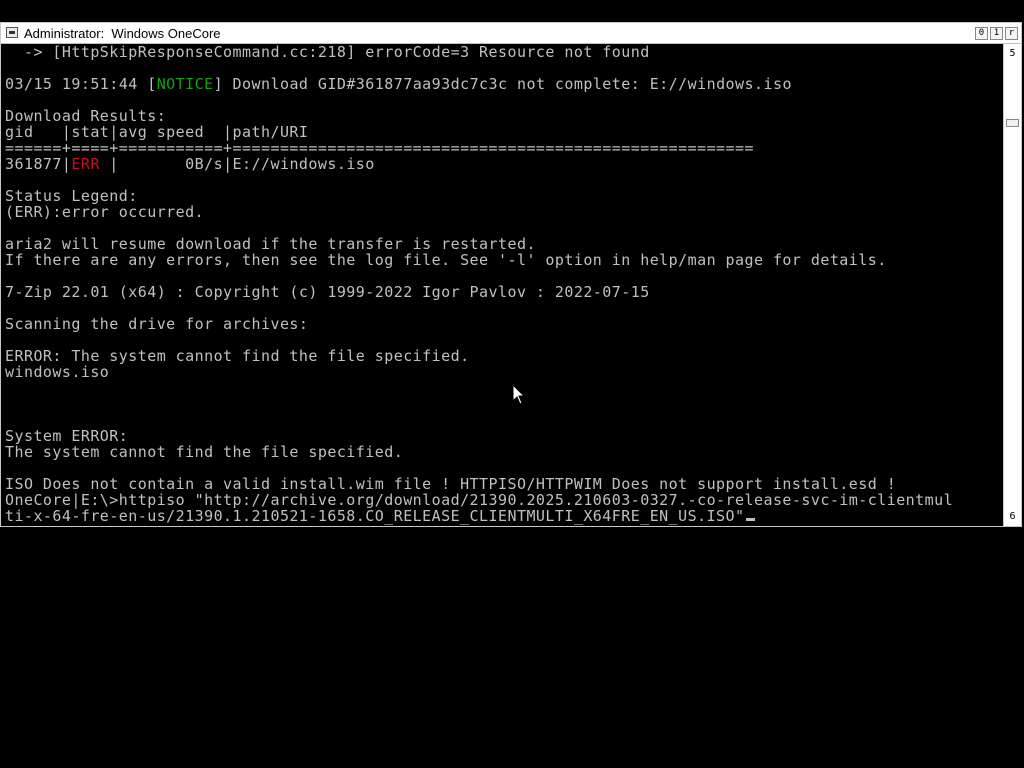 This screenshot has height=768, width=1024. What do you see at coordinates (750, 519) in the screenshot?
I see `text-cursor` at bounding box center [750, 519].